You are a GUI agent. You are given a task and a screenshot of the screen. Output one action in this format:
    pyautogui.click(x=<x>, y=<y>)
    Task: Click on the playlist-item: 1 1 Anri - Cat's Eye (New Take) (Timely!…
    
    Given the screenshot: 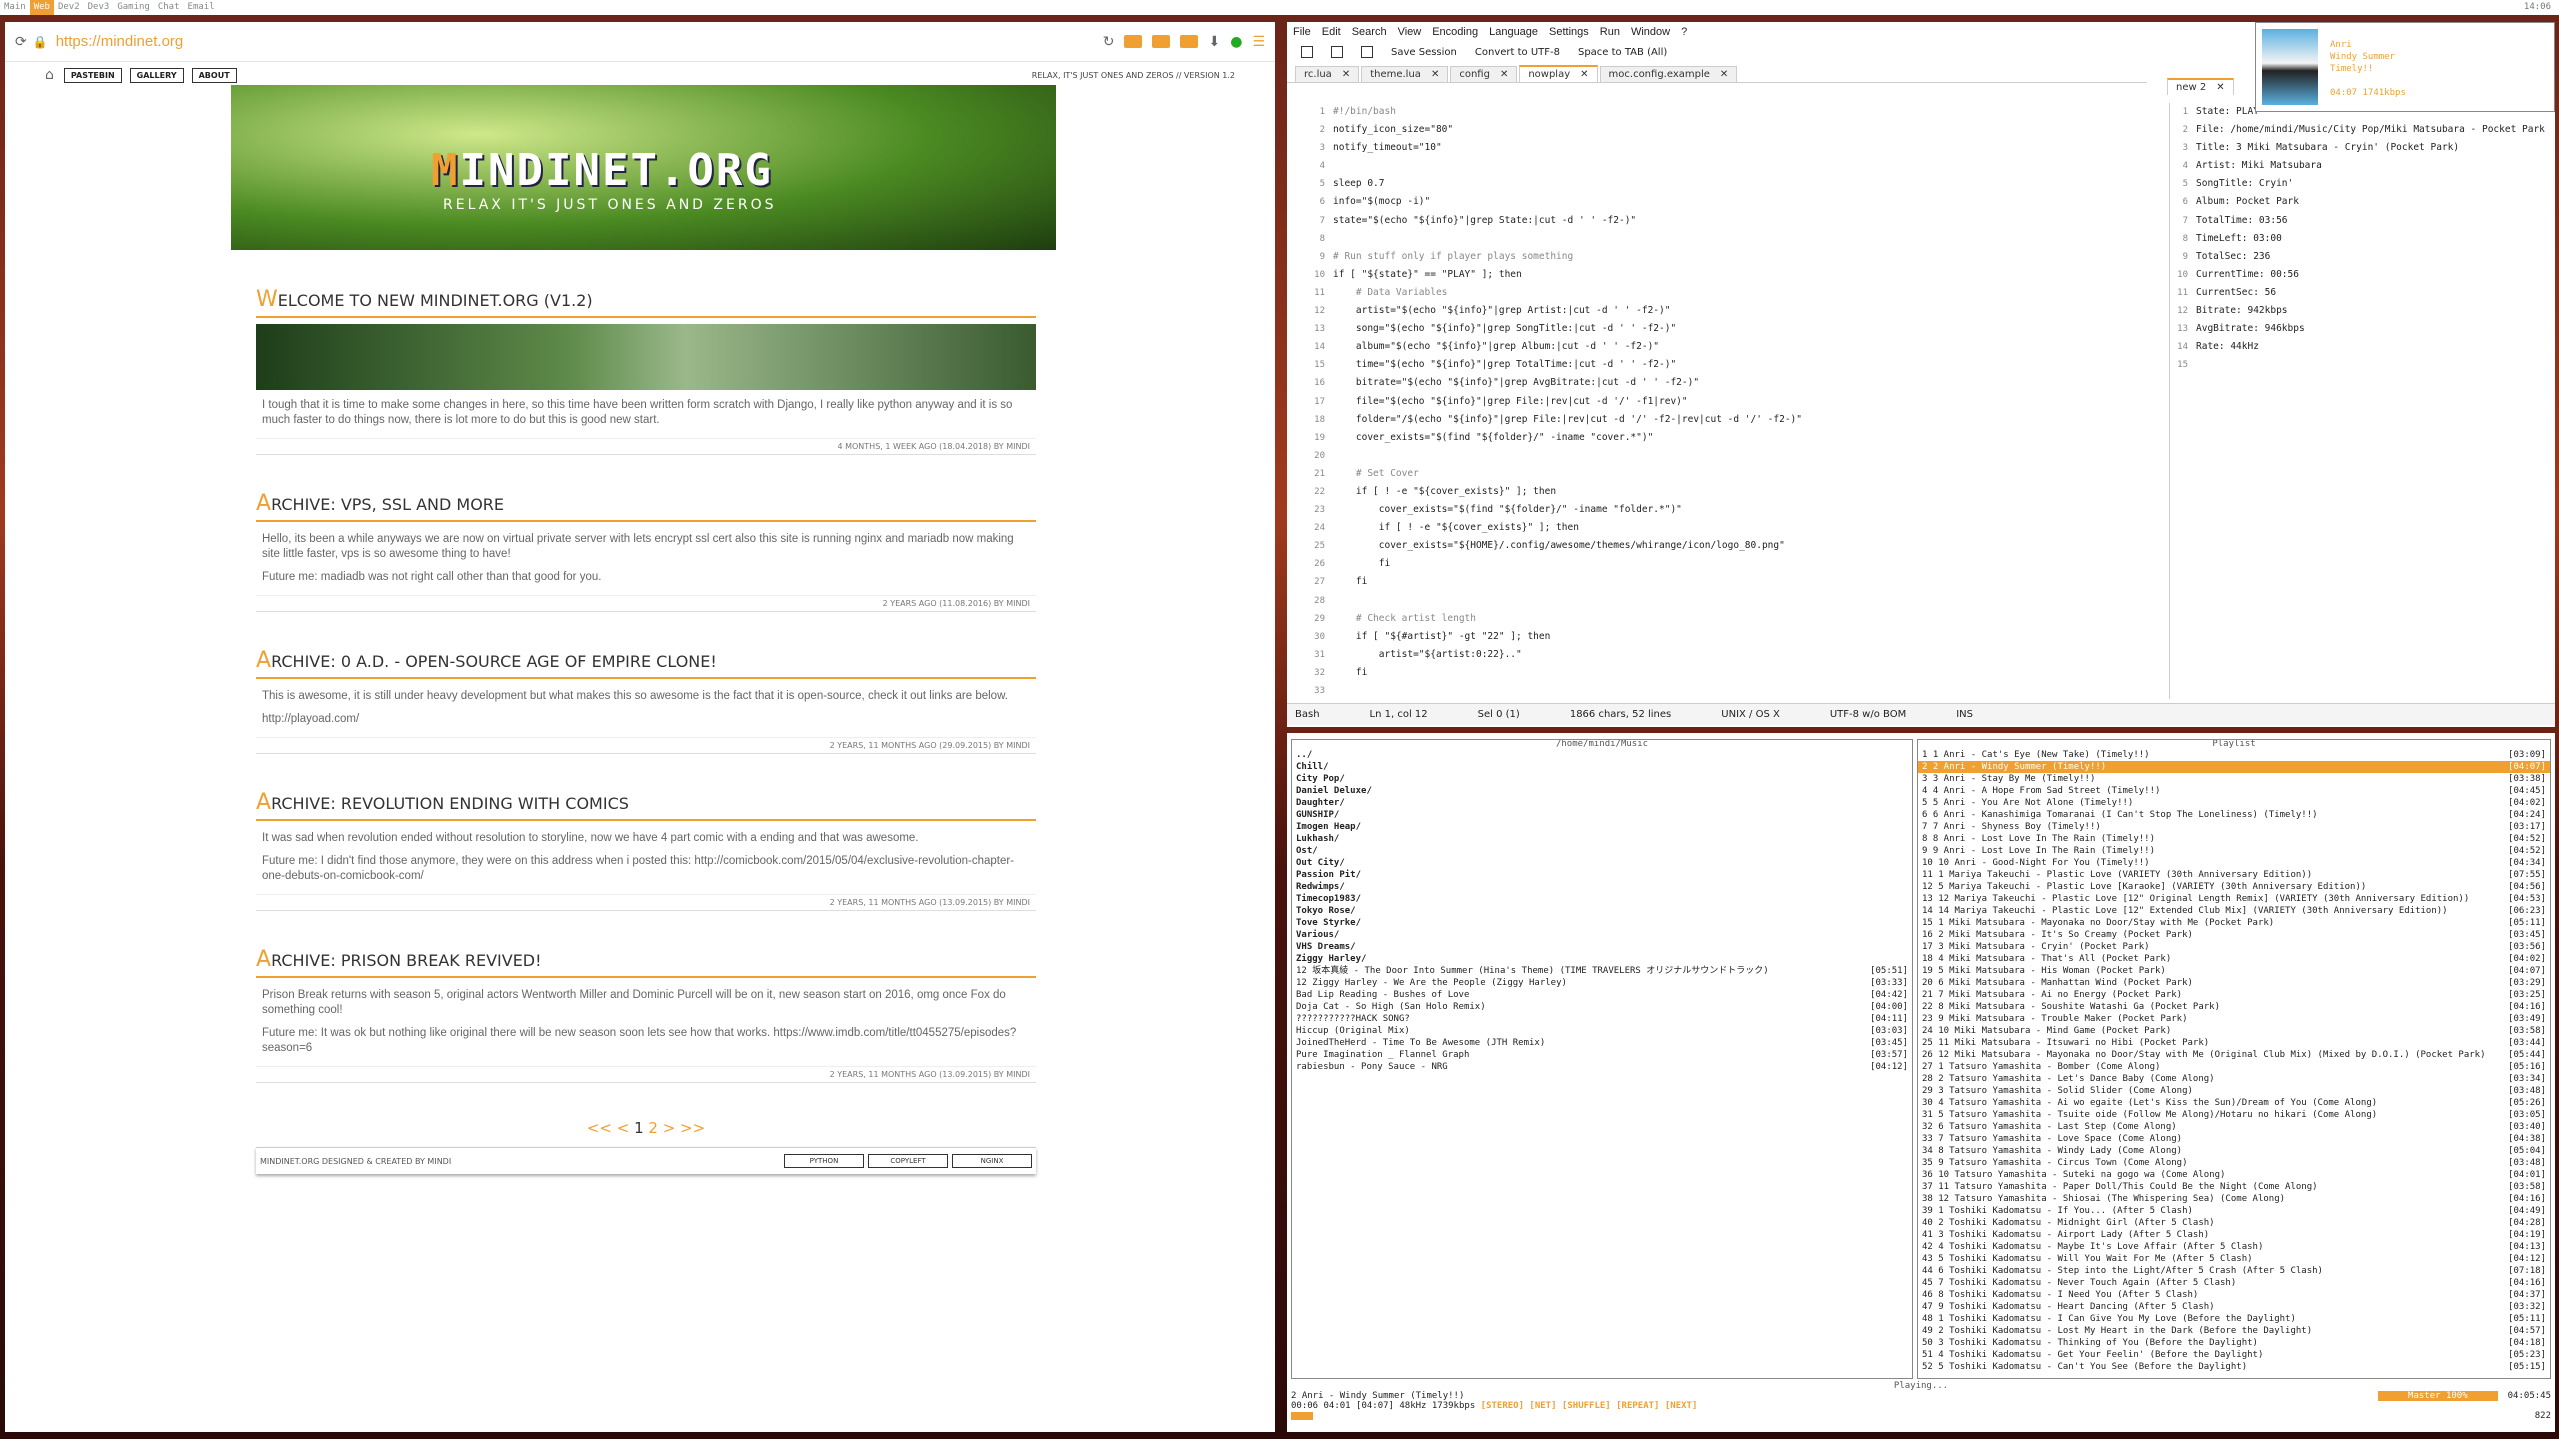 What is the action you would take?
    pyautogui.click(x=2234, y=755)
    